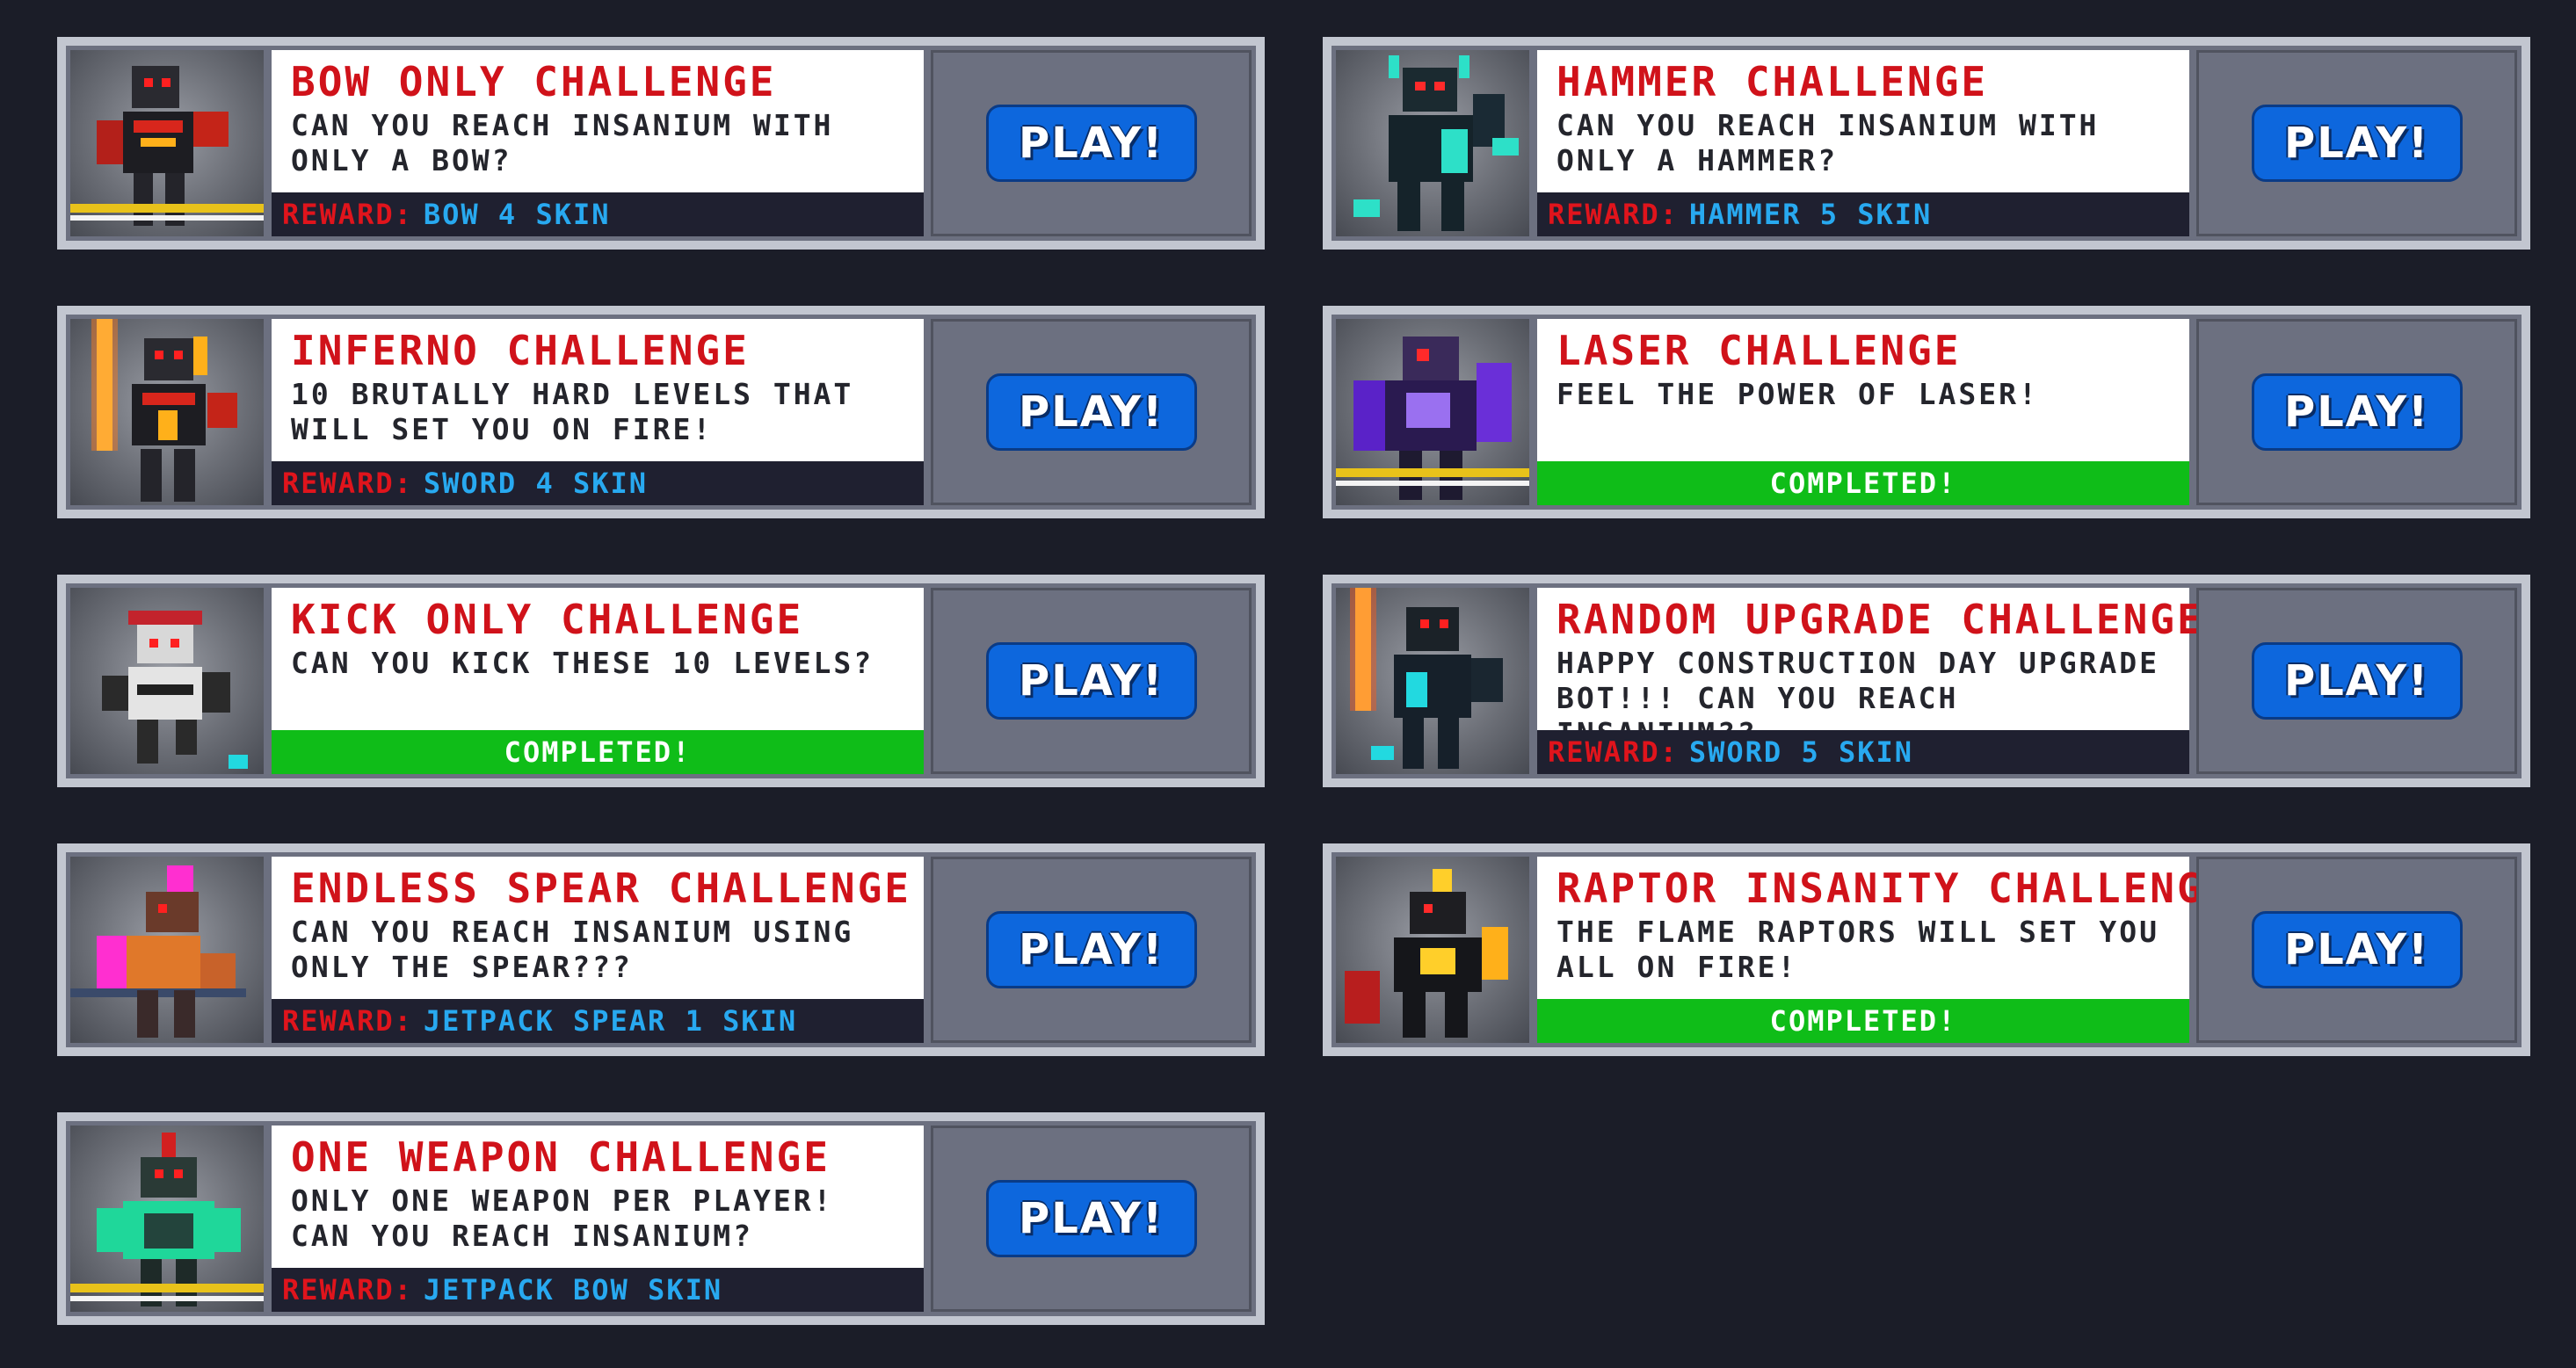 The image size is (2576, 1368). What do you see at coordinates (582, 663) in the screenshot?
I see `challenge-description: CAN YOU KICK THESE 10 LEVELS?` at bounding box center [582, 663].